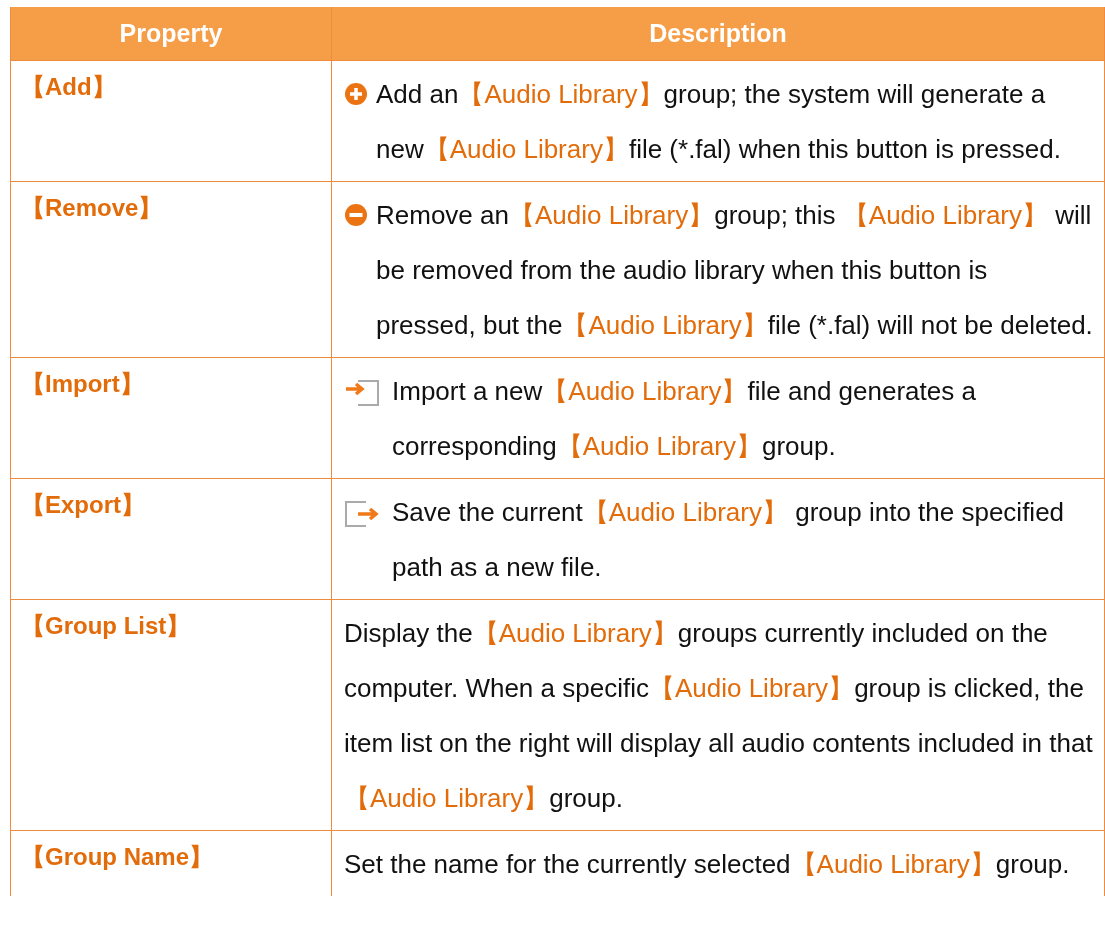  Describe the element at coordinates (719, 122) in the screenshot. I see `description-text: Add an【Audio Library】group; the system will generate a new【Audio Library】file (*.fal) when this button is pressed.` at that location.